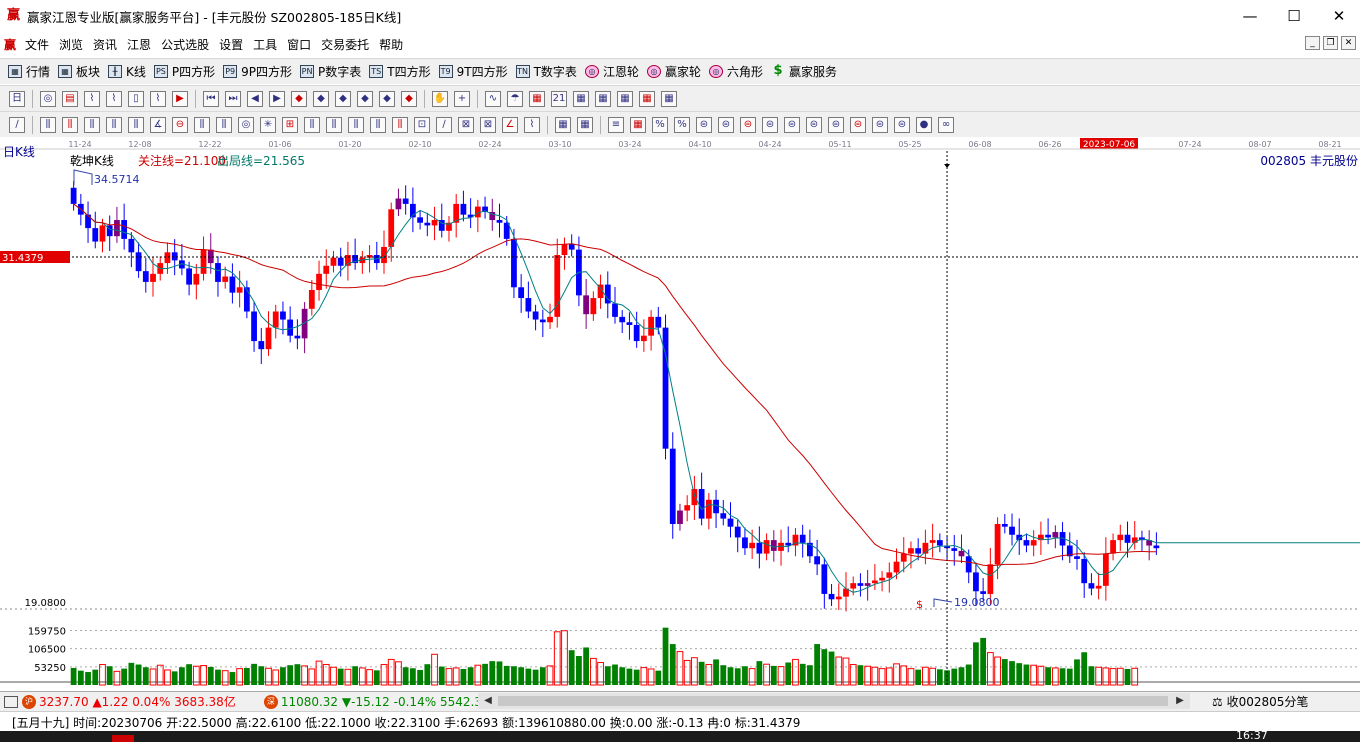  Describe the element at coordinates (682, 124) in the screenshot. I see `toolbar3-tool-icon-29: %` at that location.